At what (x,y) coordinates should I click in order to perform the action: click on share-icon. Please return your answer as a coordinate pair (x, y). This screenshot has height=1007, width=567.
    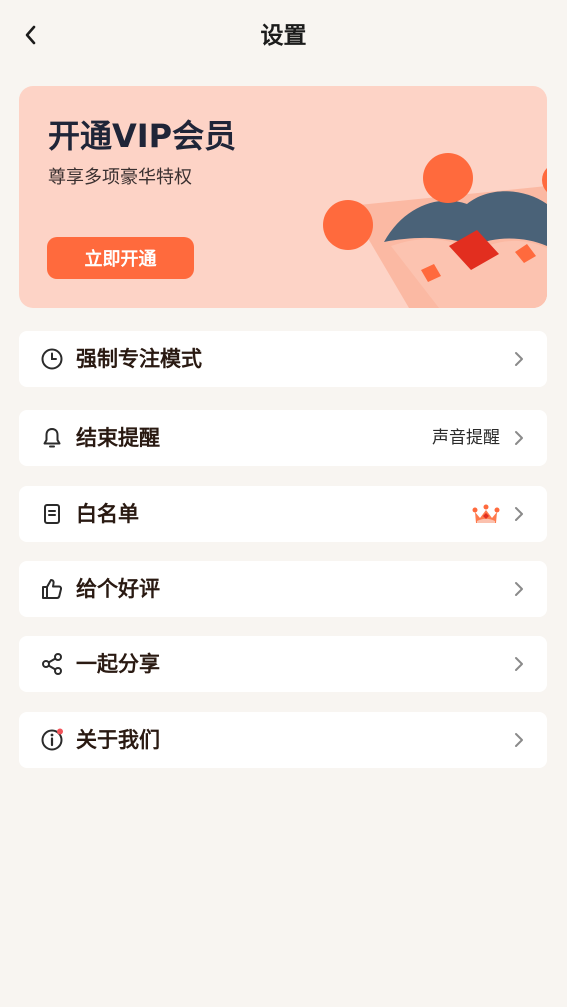
    Looking at the image, I should click on (52, 664).